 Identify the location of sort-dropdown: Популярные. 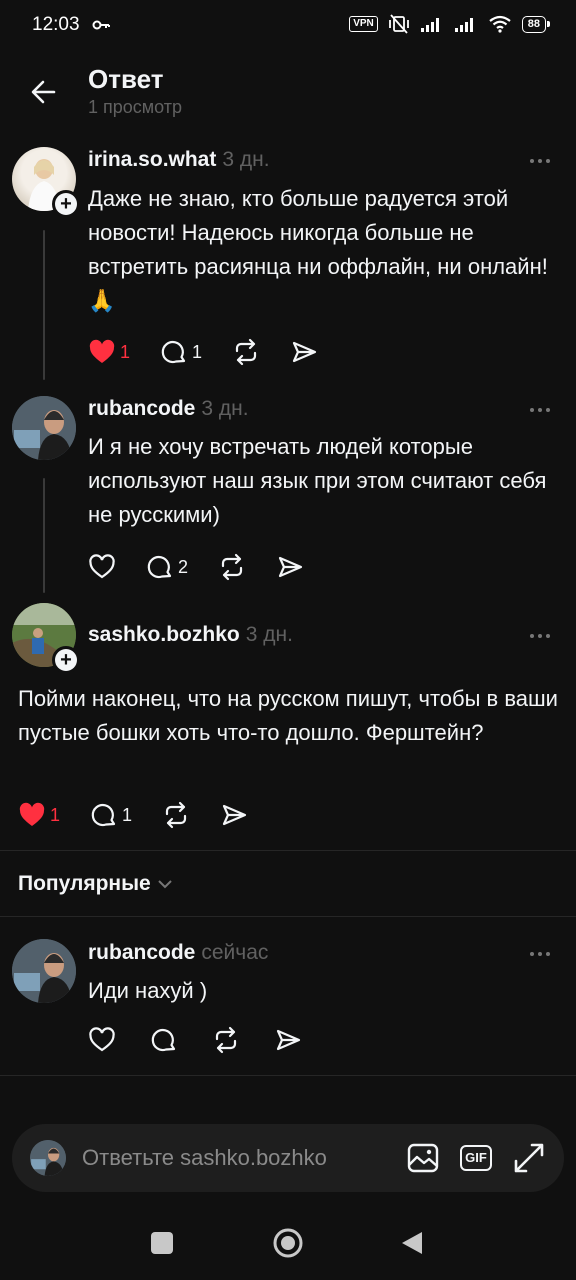
(95, 884).